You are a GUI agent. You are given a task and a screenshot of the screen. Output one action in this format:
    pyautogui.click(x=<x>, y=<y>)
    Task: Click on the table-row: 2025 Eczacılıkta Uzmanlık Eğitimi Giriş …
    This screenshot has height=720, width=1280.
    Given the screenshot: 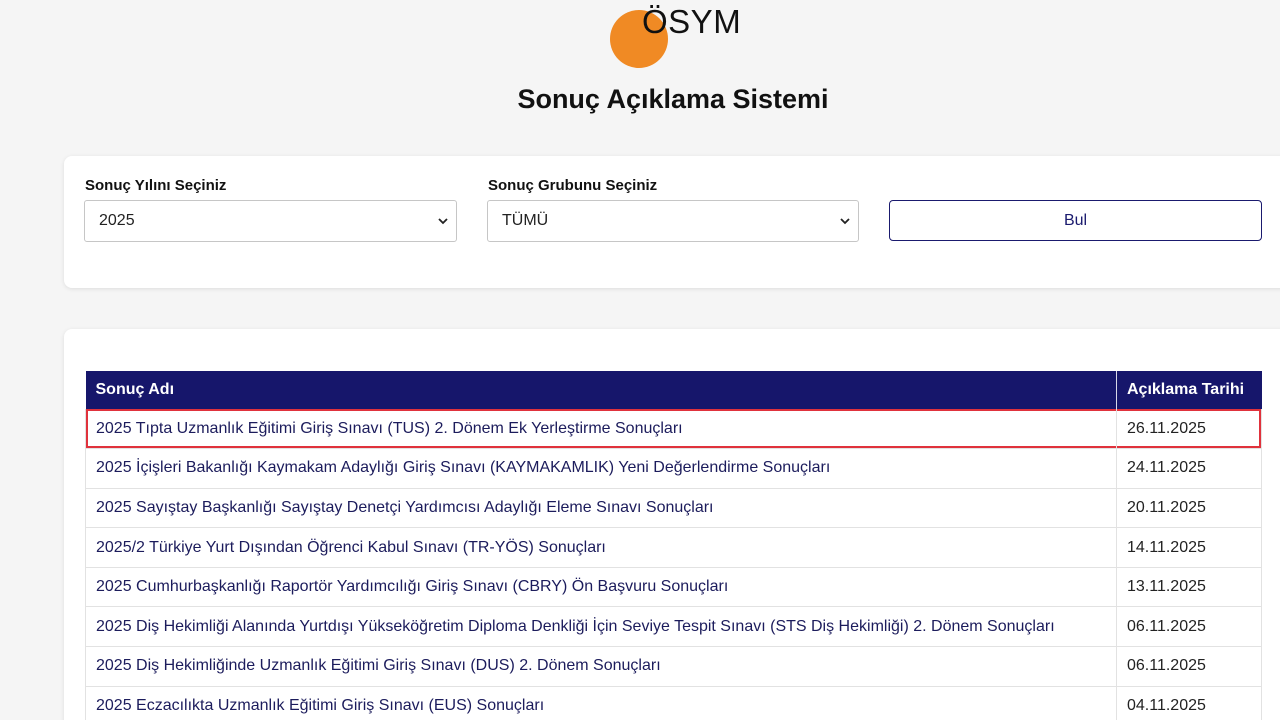 What is the action you would take?
    pyautogui.click(x=673, y=703)
    